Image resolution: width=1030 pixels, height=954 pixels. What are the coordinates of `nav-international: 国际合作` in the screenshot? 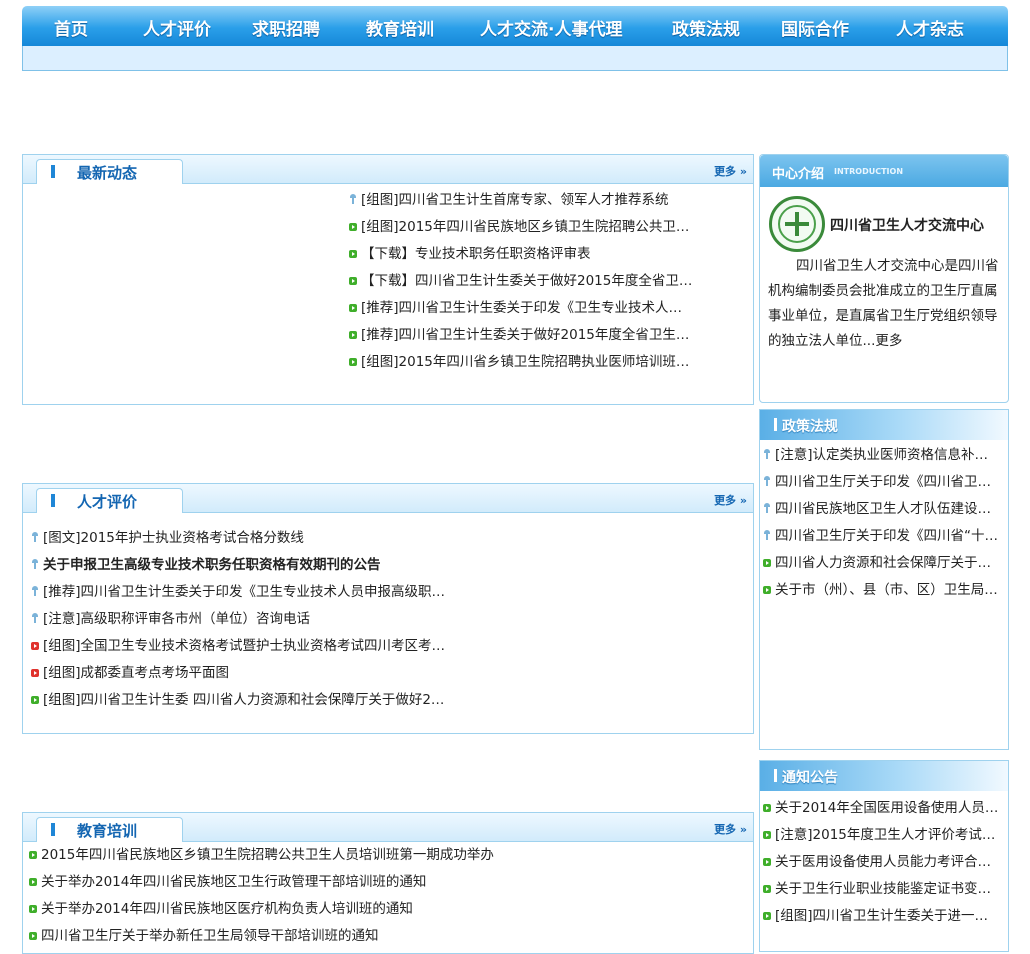 It's located at (815, 27).